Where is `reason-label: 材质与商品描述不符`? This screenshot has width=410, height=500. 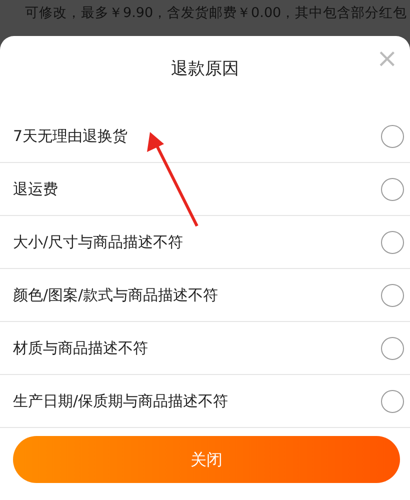
reason-label: 材质与商品描述不符 is located at coordinates (80, 348).